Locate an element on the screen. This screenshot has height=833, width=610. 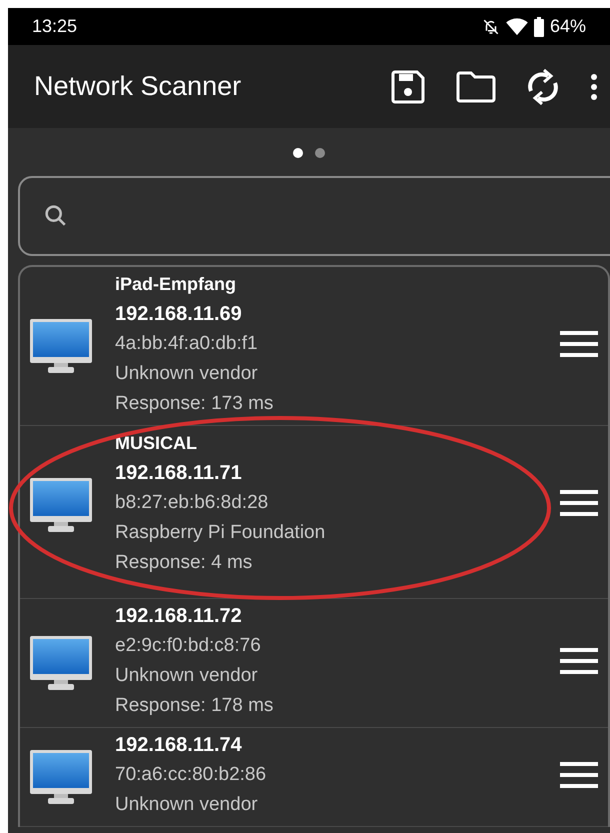
ip-address: 192.168.11.69 is located at coordinates (179, 314).